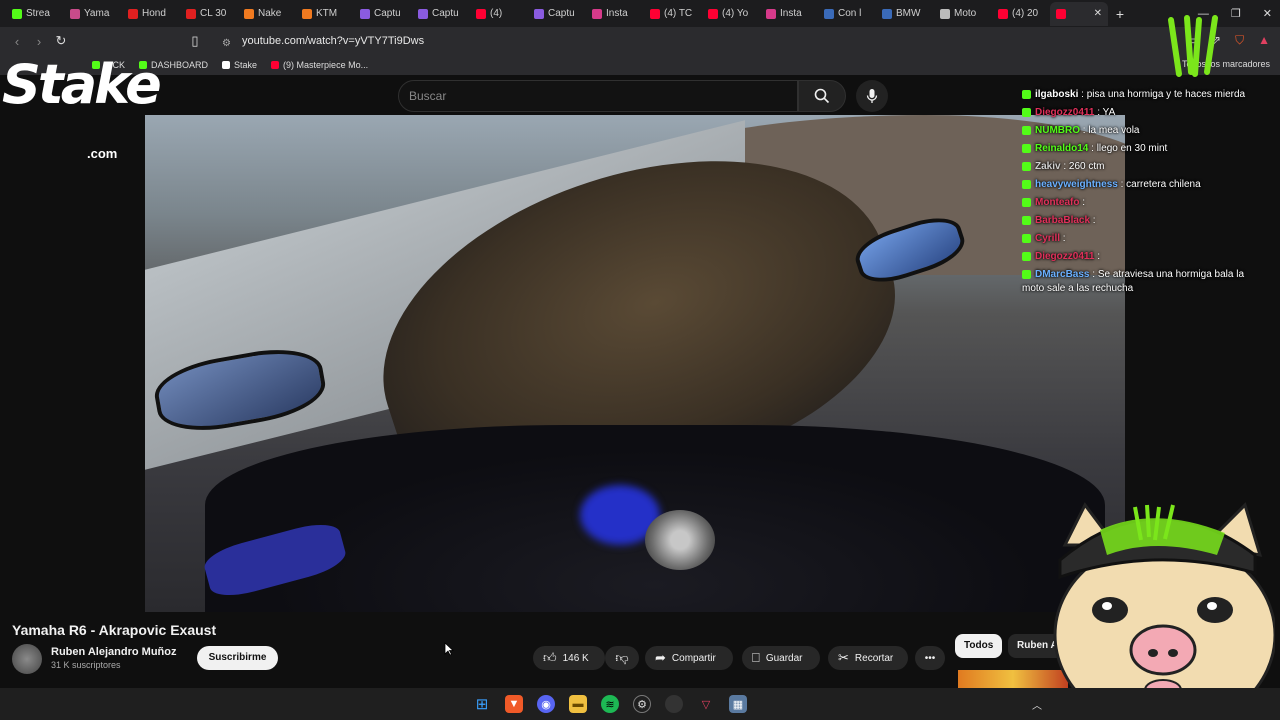 The height and width of the screenshot is (720, 1280). Describe the element at coordinates (908, 13) in the screenshot. I see `tab-label: BMW` at that location.